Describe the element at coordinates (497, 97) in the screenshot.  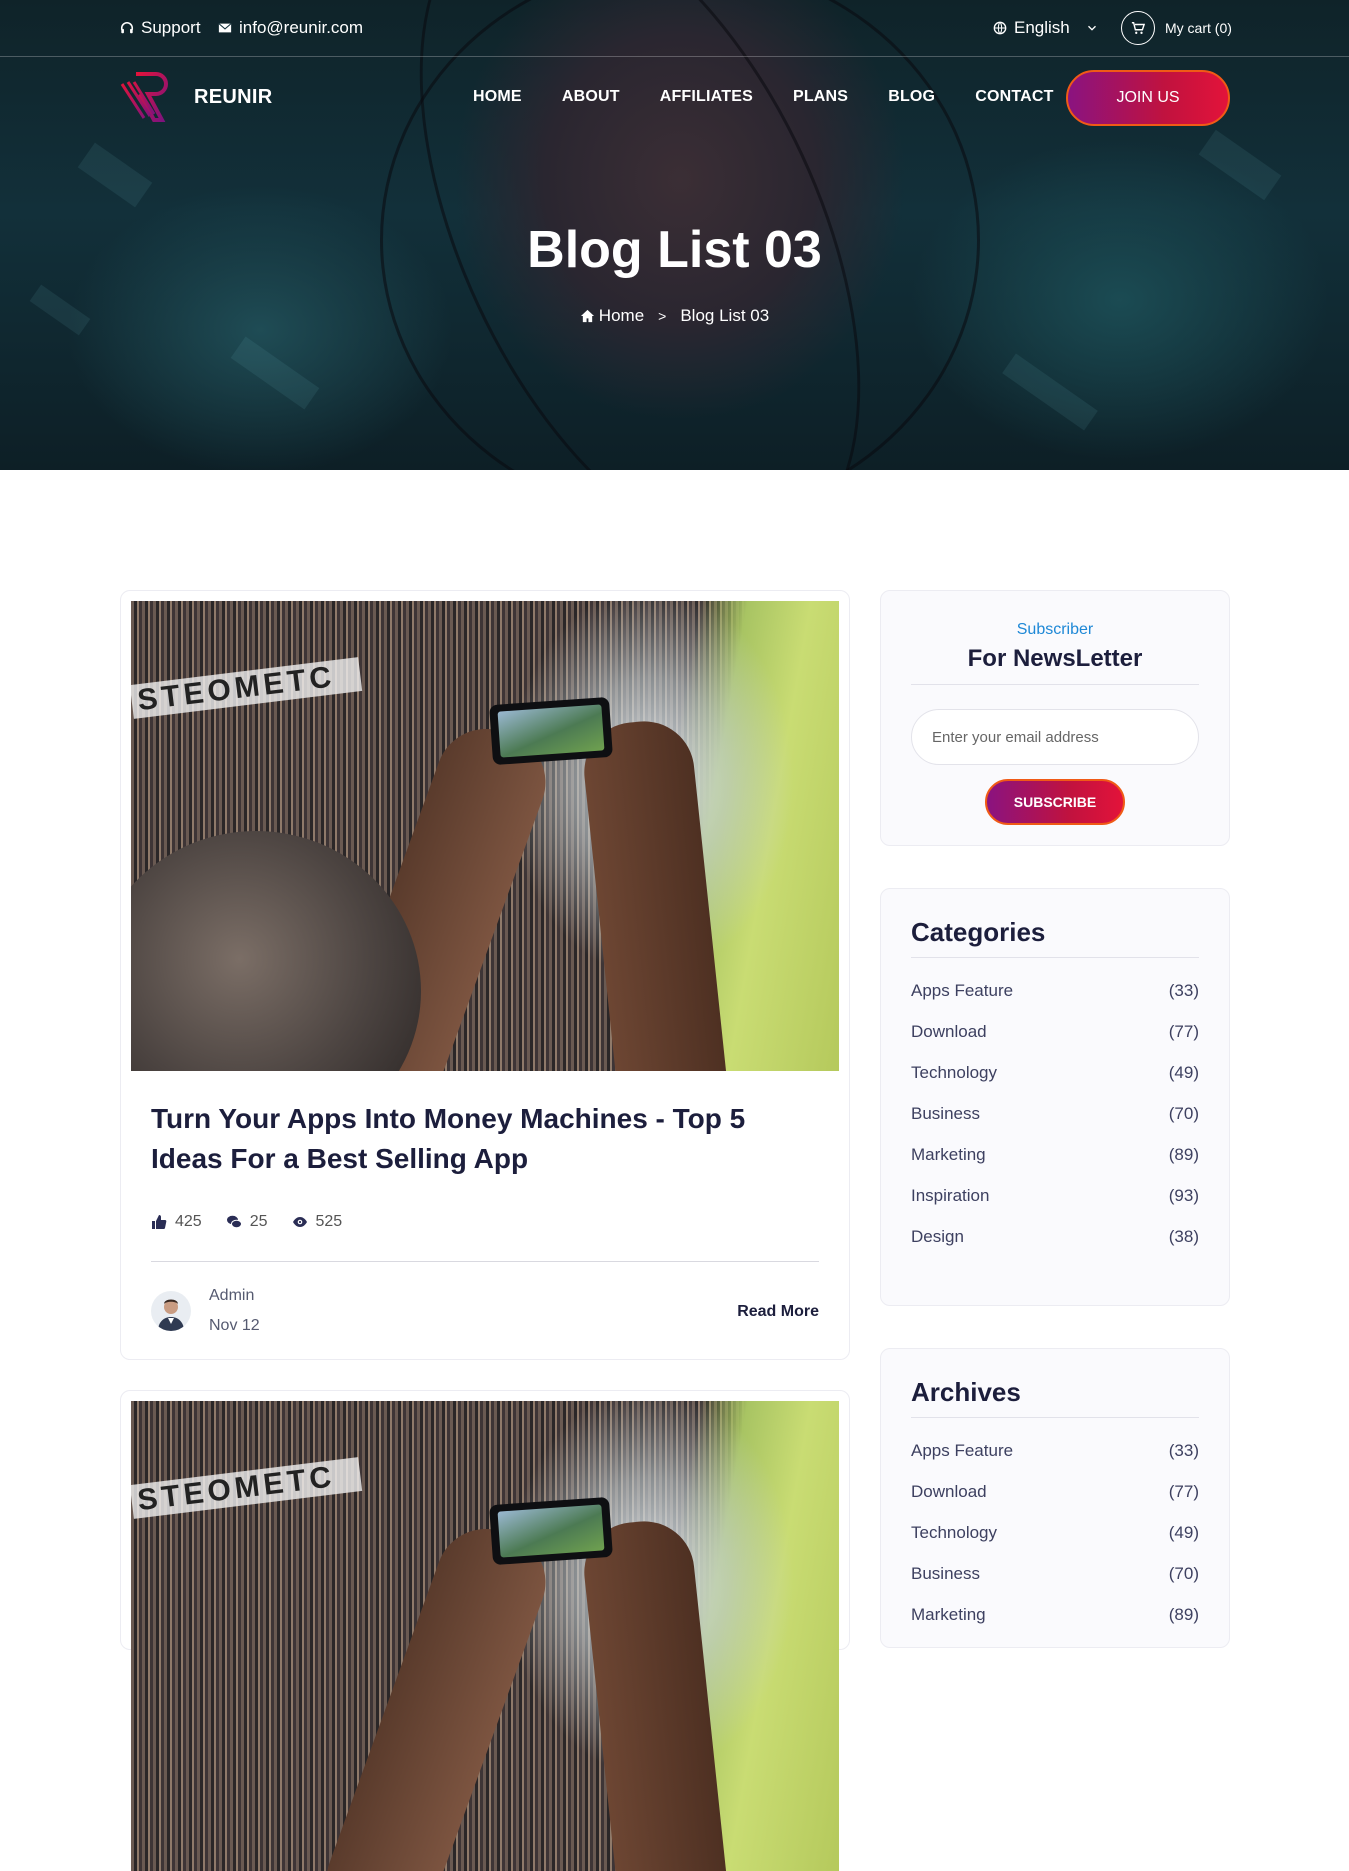
I see `nav-link-home: HOME` at that location.